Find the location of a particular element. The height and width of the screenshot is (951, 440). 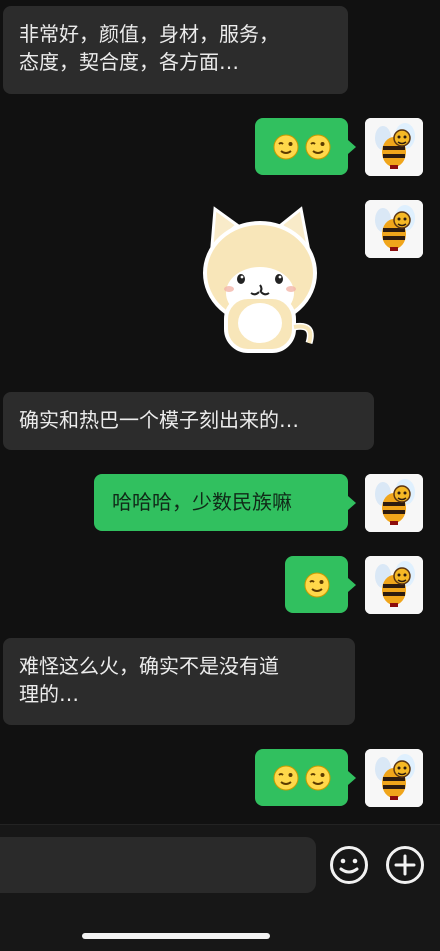

message-text: 哈哈哈，少数民族嘛 is located at coordinates (202, 502).